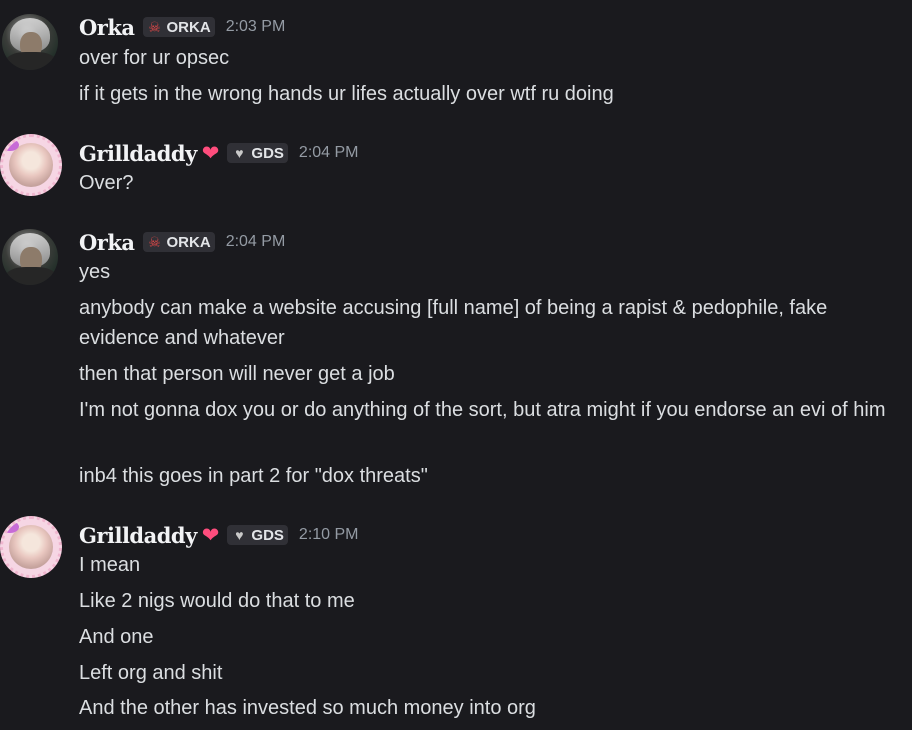  I want to click on message-text: Over?, so click(106, 183).